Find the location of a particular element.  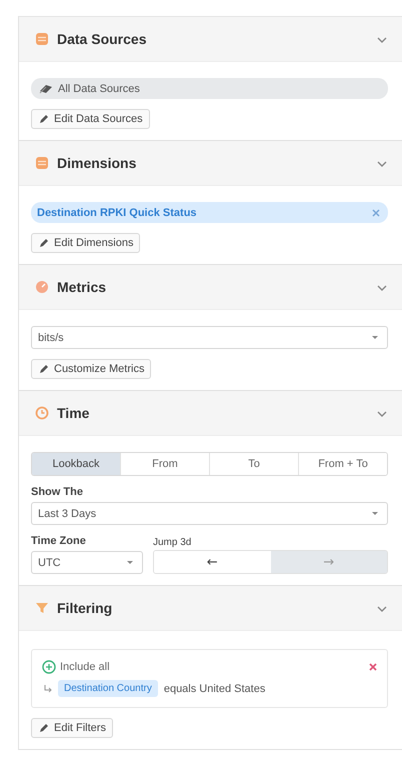

field-label: Show The is located at coordinates (57, 492).